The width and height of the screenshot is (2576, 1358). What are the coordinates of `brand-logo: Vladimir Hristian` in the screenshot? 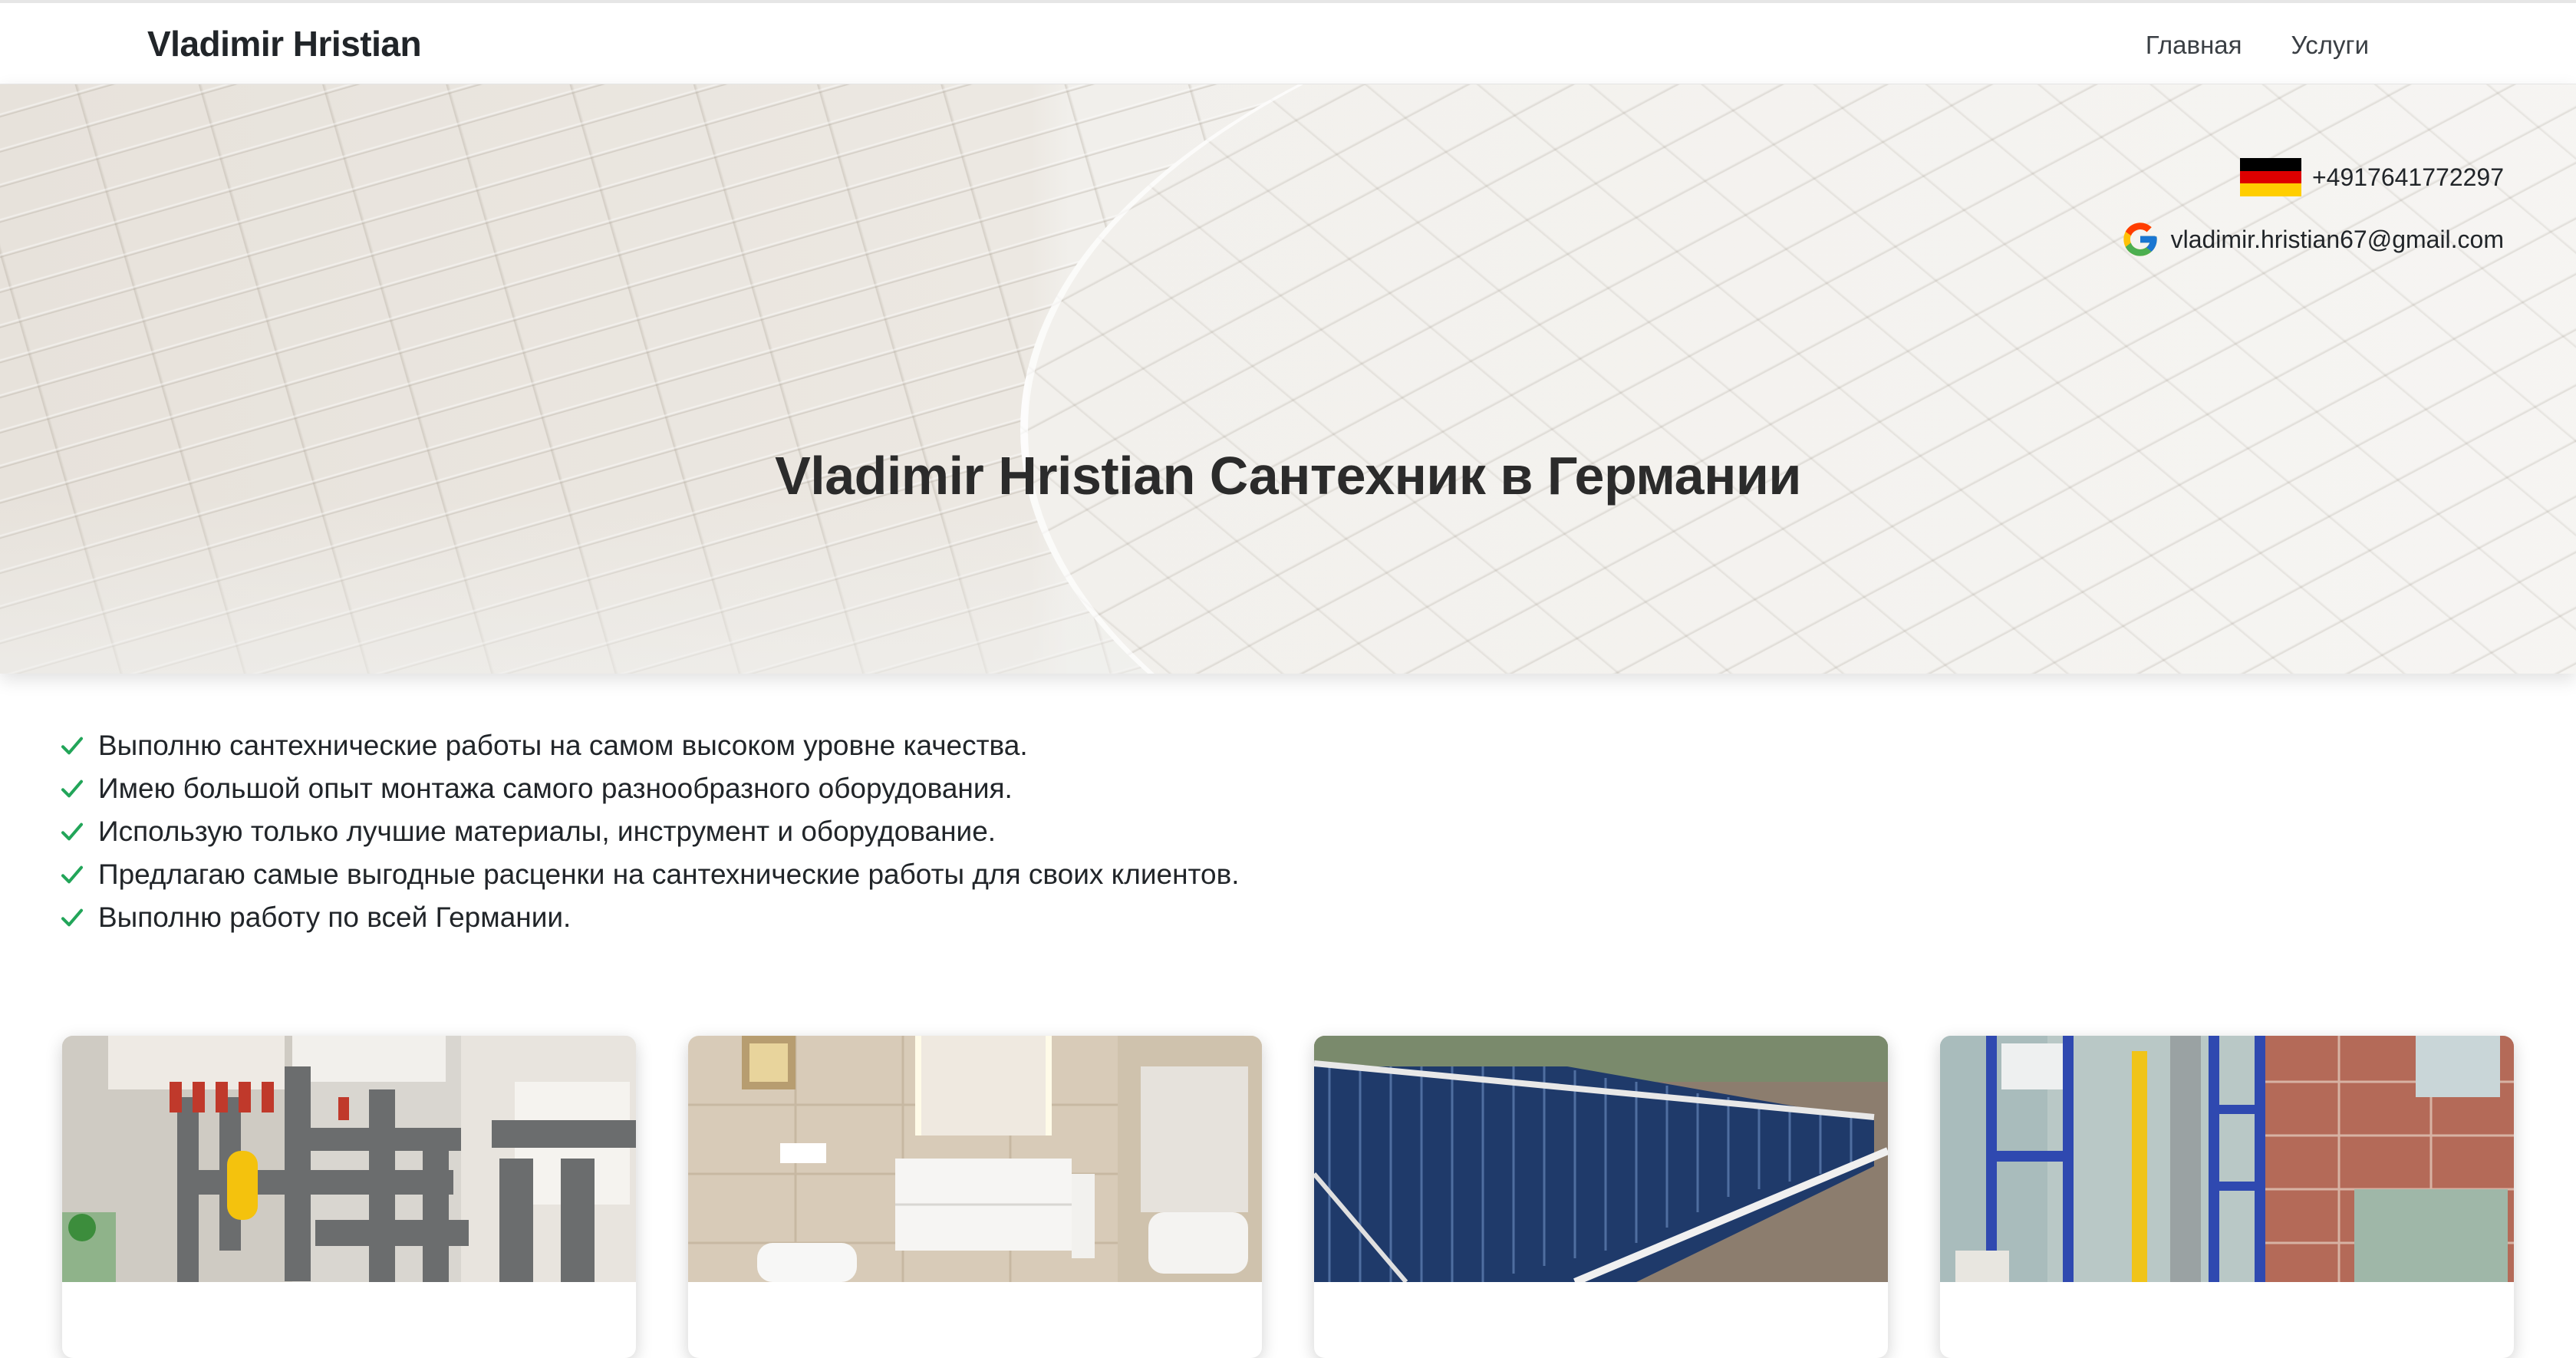 It's located at (284, 43).